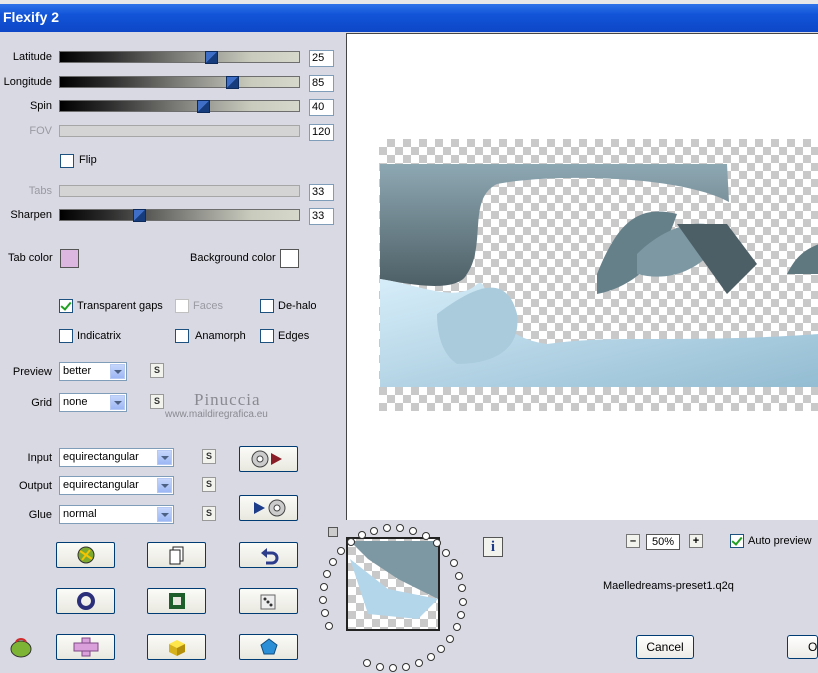 The width and height of the screenshot is (818, 673). Describe the element at coordinates (393, 584) in the screenshot. I see `navigator-thumbnail` at that location.